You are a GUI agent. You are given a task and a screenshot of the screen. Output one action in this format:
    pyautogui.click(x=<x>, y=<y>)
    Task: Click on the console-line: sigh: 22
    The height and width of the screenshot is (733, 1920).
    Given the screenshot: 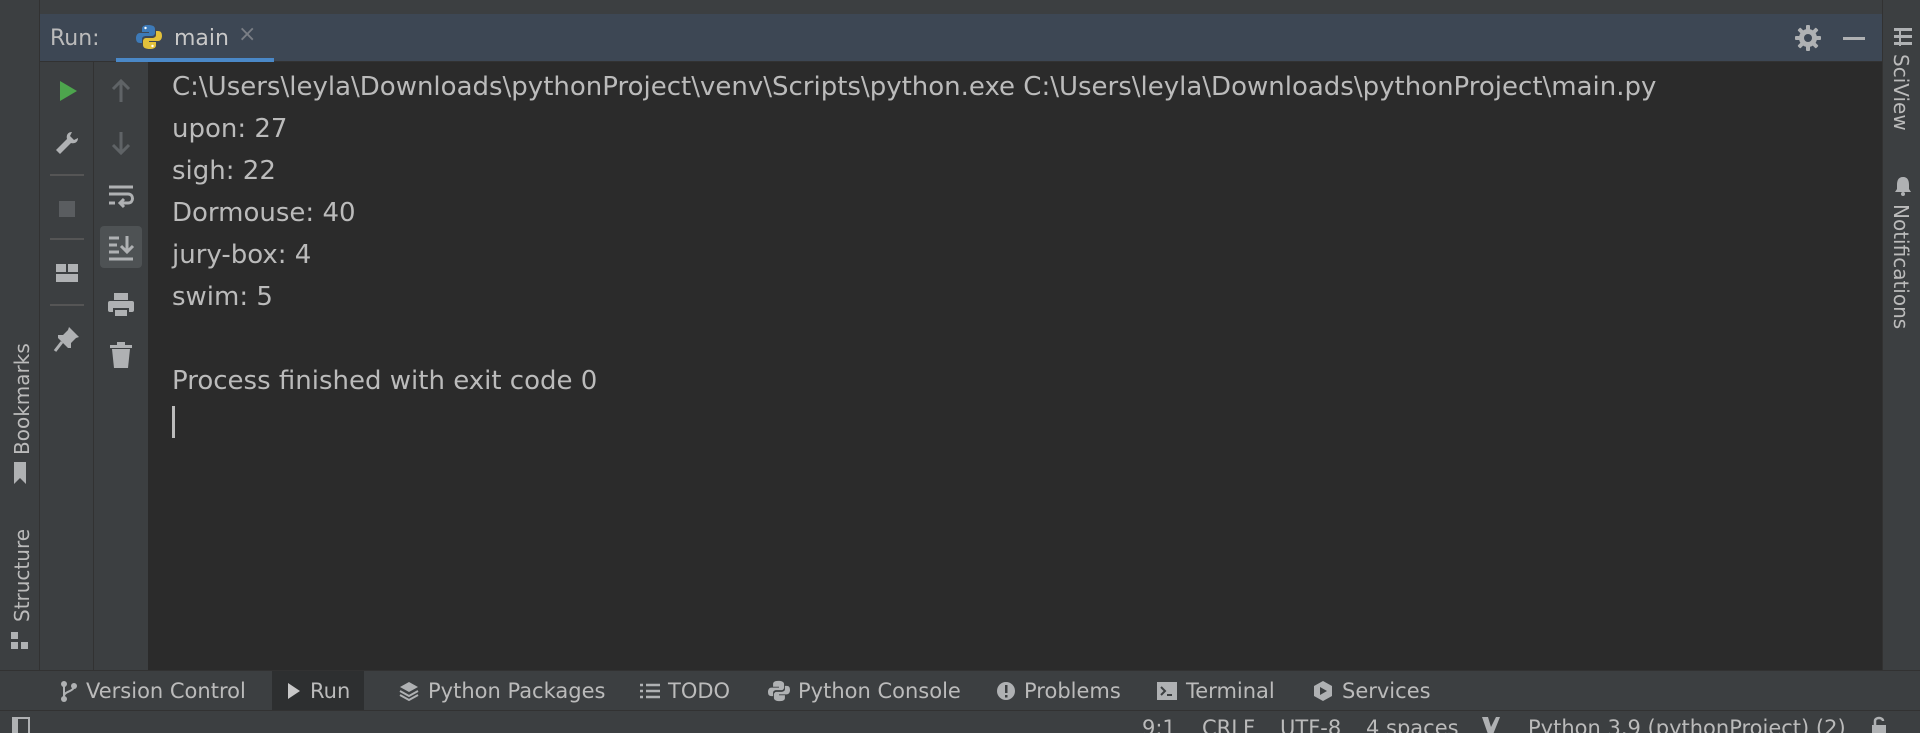 What is the action you would take?
    pyautogui.click(x=224, y=171)
    